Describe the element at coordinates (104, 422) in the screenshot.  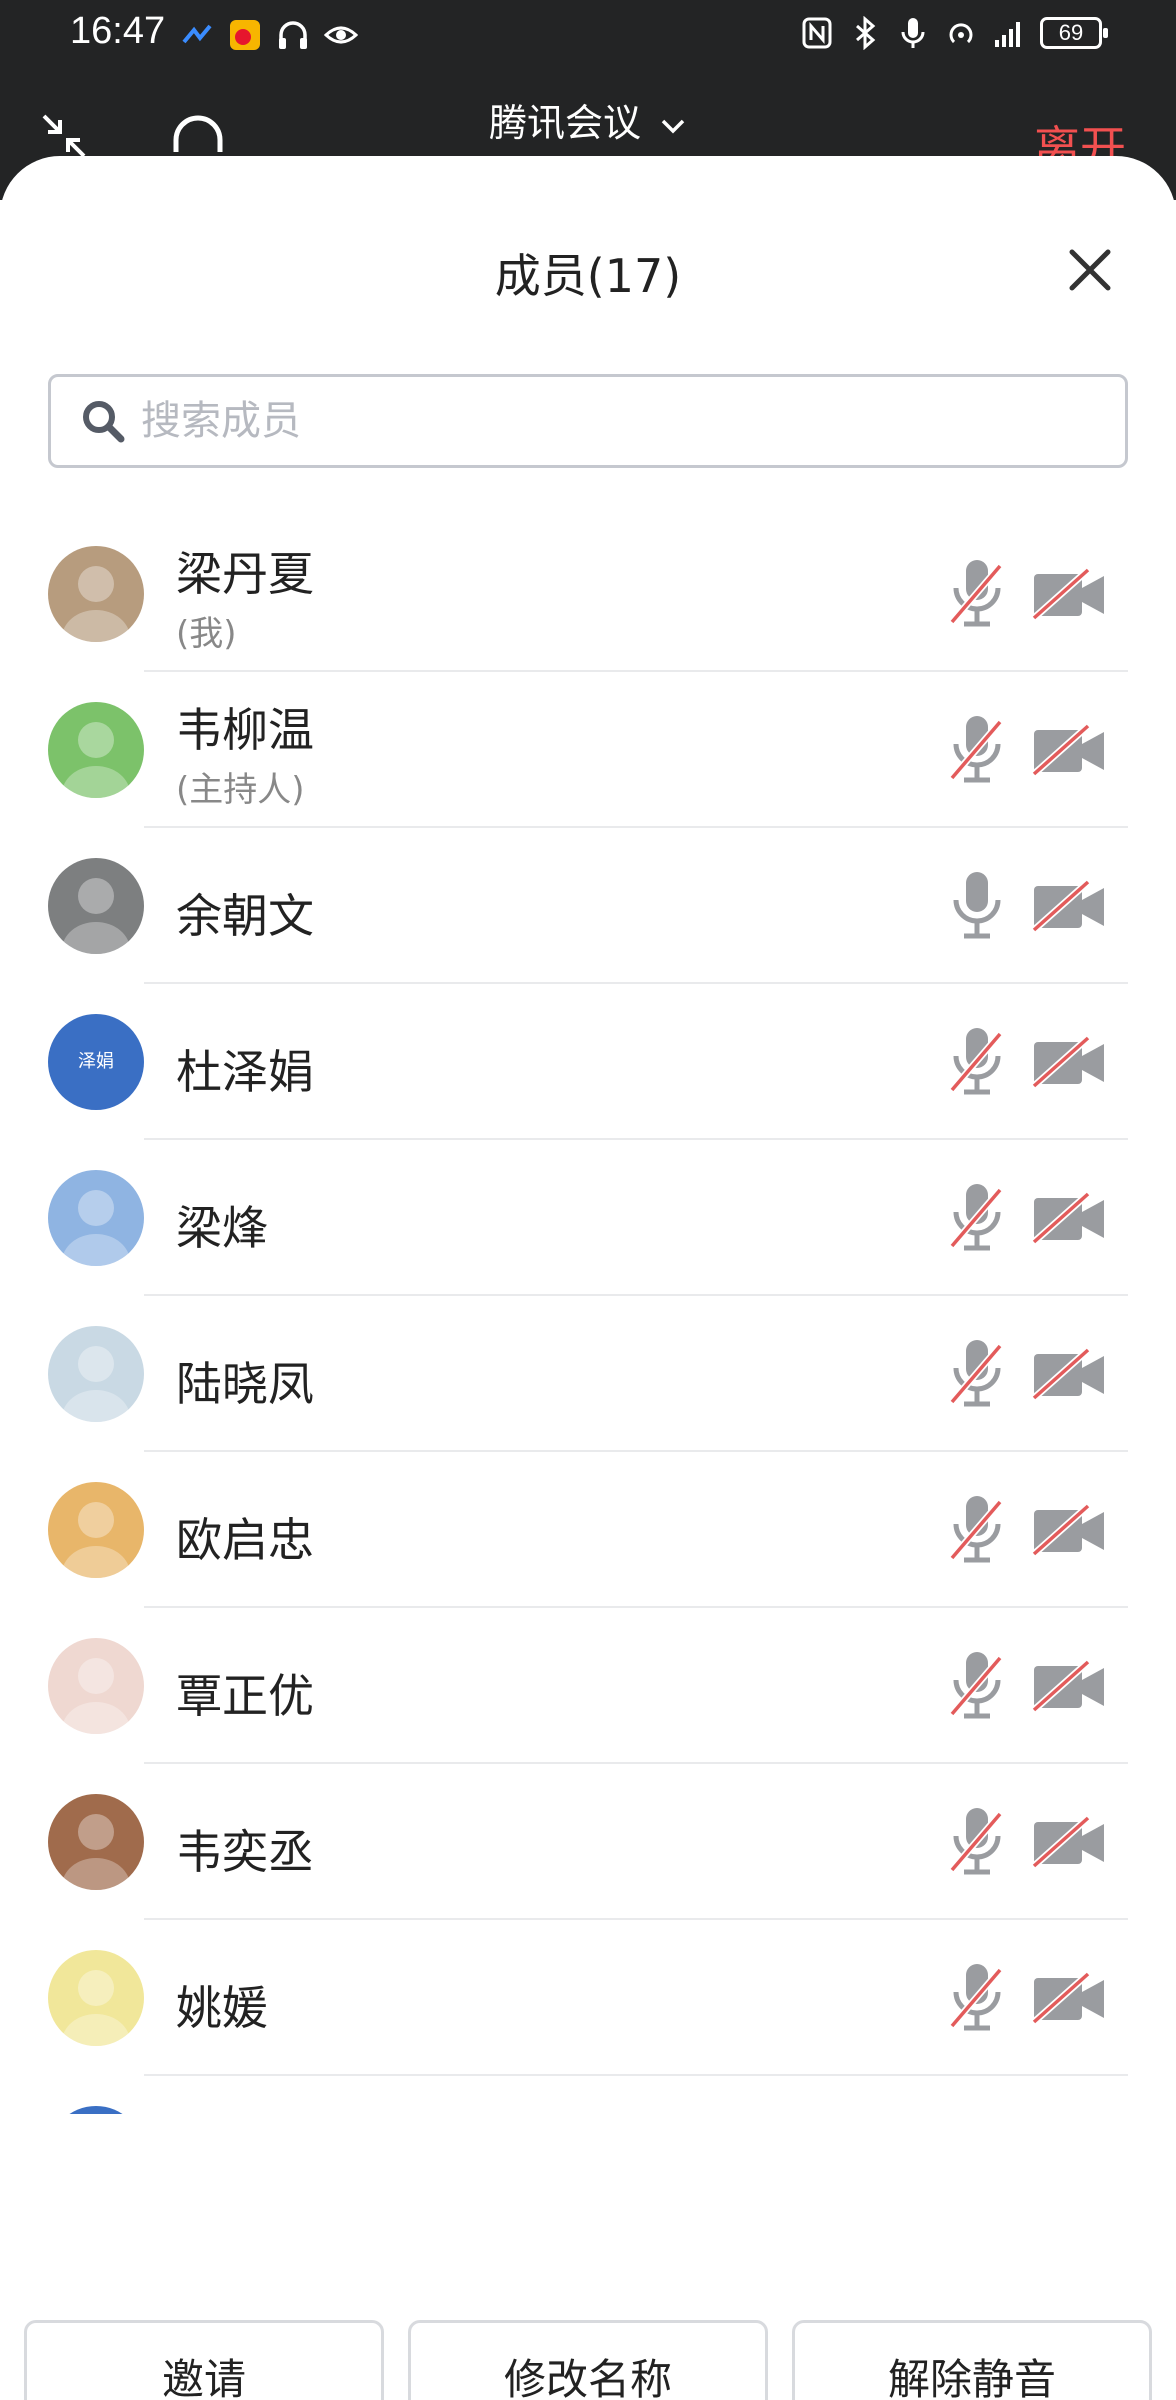
I see `search-icon` at that location.